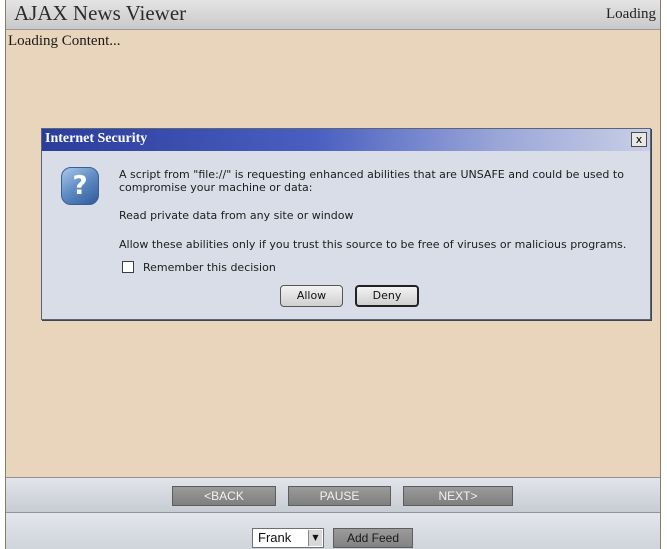  I want to click on deny-button: Deny, so click(387, 296).